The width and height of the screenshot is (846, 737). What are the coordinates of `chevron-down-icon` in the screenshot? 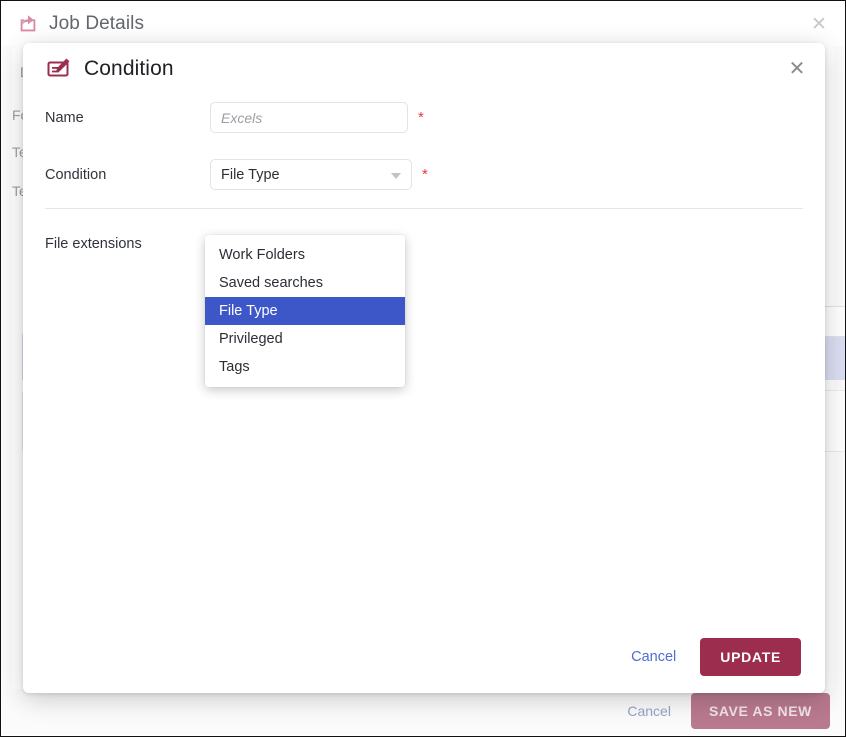 It's located at (396, 176).